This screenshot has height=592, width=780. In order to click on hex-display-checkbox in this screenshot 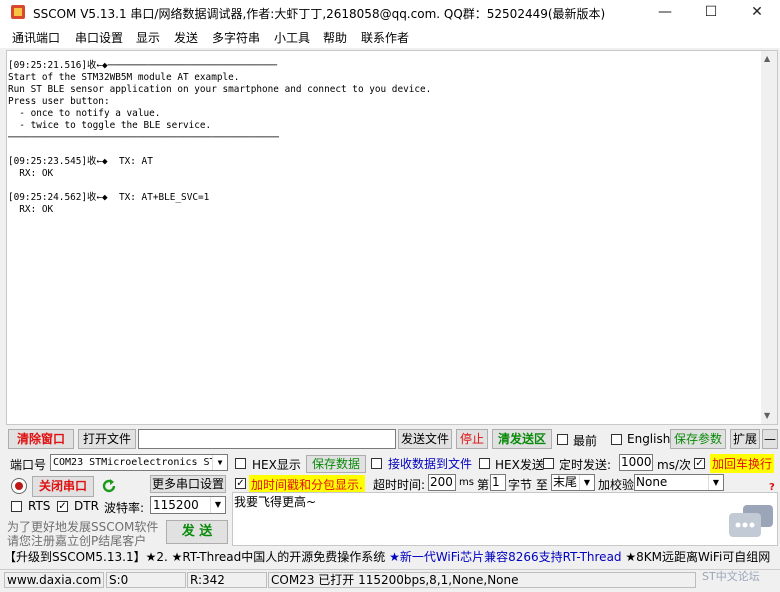, I will do `click(240, 463)`.